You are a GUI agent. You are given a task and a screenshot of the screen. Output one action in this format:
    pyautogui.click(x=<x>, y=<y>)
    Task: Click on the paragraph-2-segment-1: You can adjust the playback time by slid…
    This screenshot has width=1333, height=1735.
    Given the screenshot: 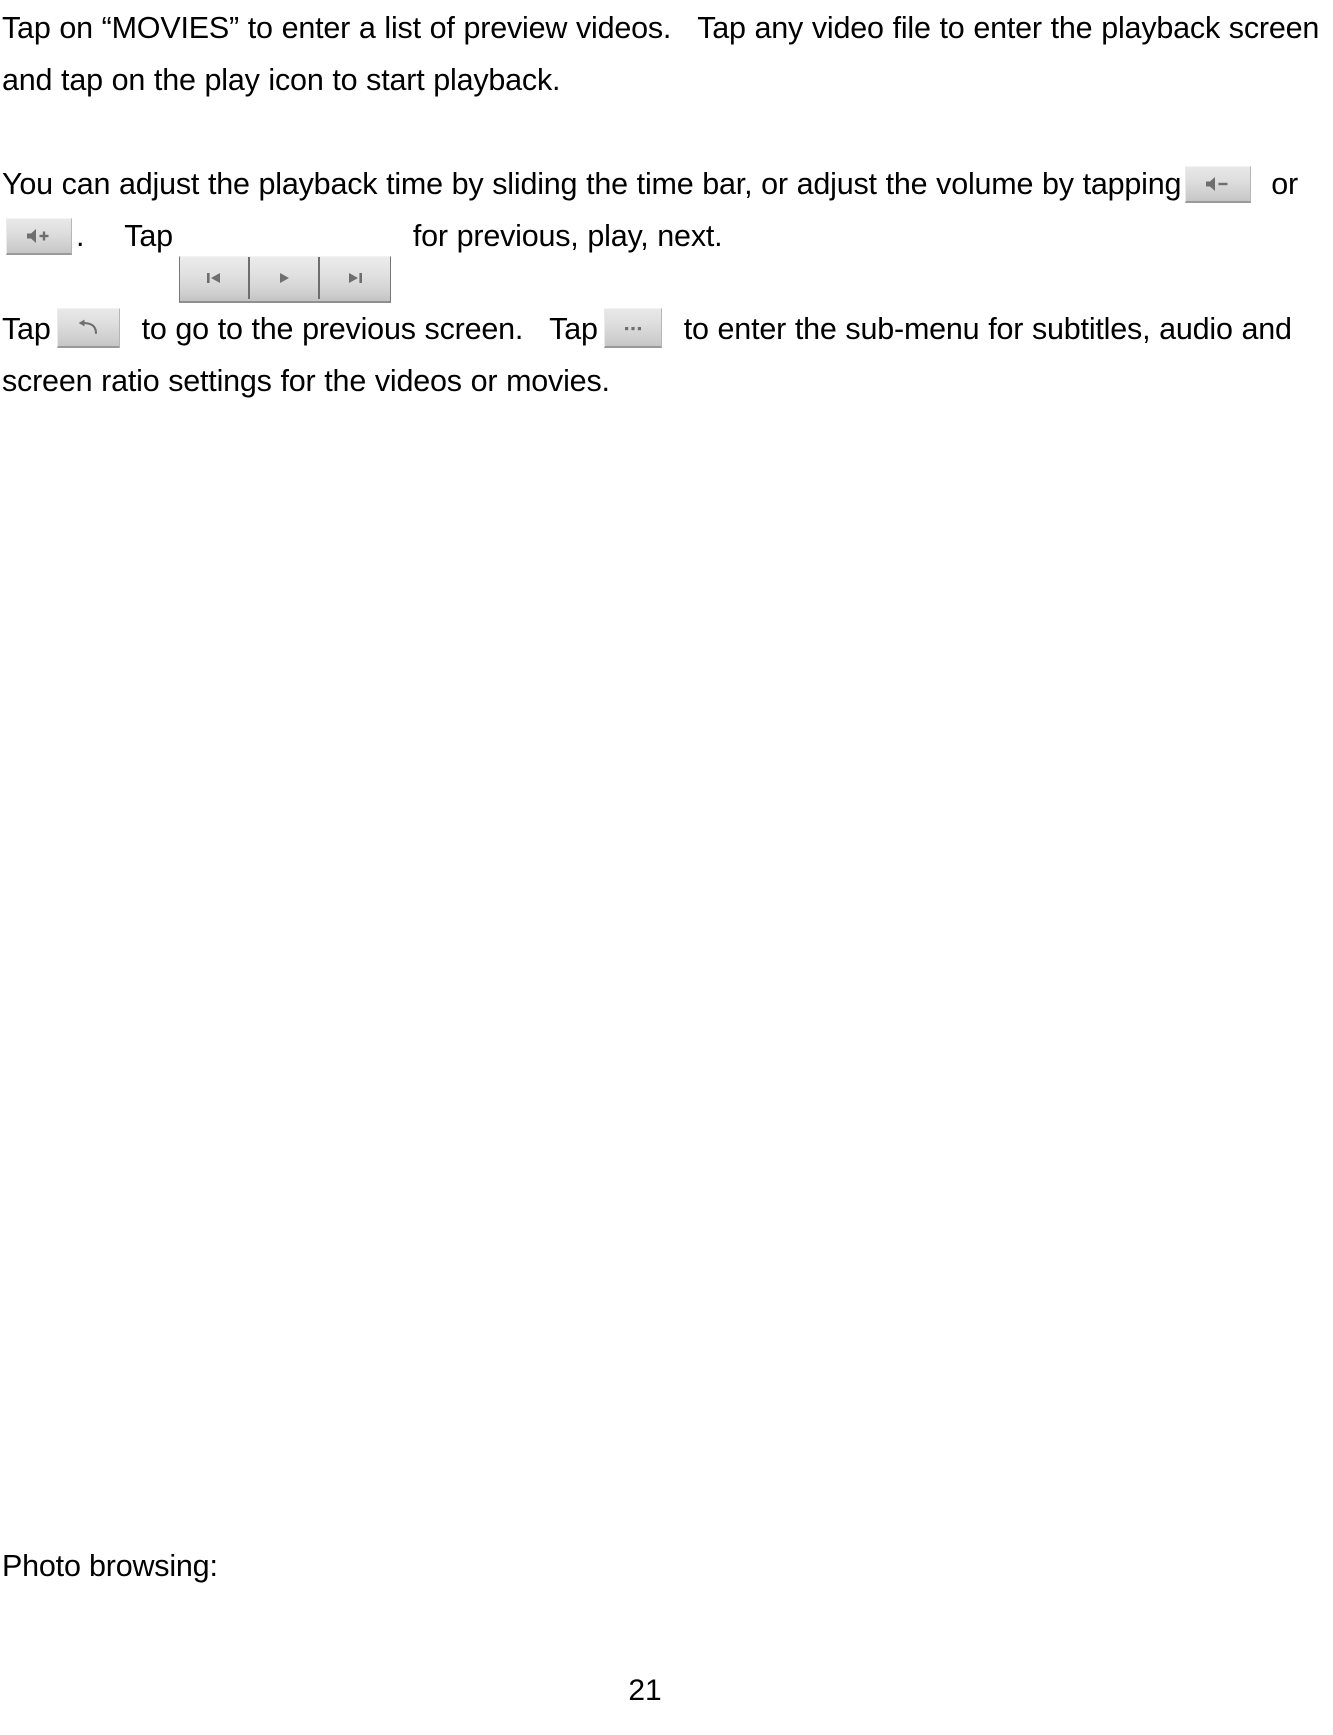 What is the action you would take?
    pyautogui.click(x=592, y=184)
    